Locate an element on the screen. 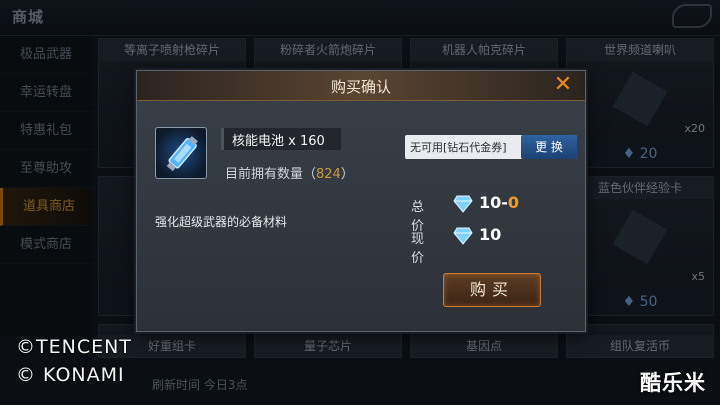 The image size is (720, 405). dialog-title: 购买确认 is located at coordinates (360, 87).